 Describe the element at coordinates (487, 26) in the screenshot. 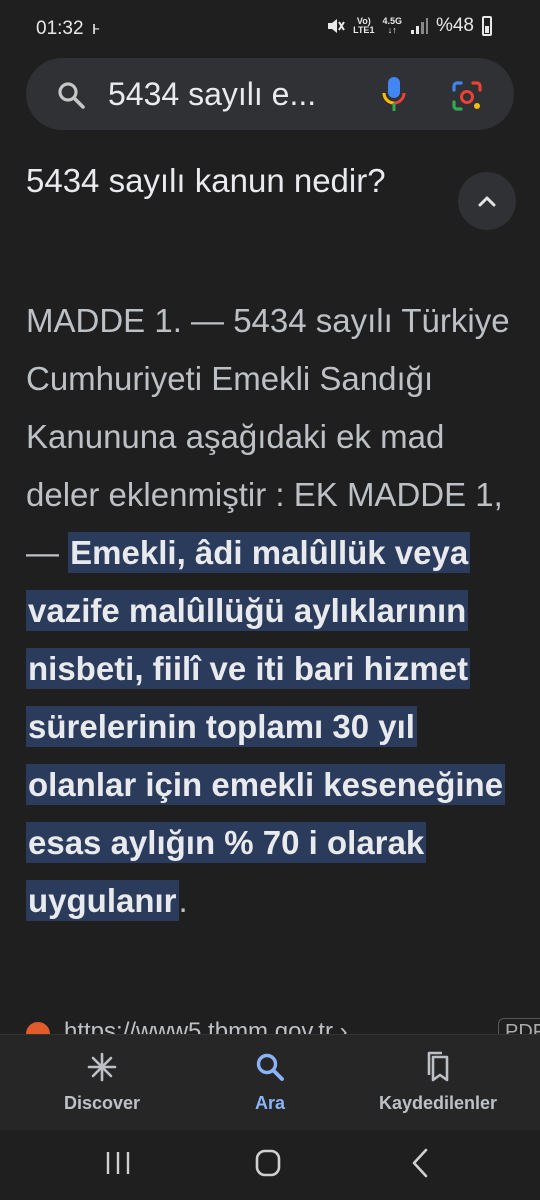

I see `battery-icon` at that location.